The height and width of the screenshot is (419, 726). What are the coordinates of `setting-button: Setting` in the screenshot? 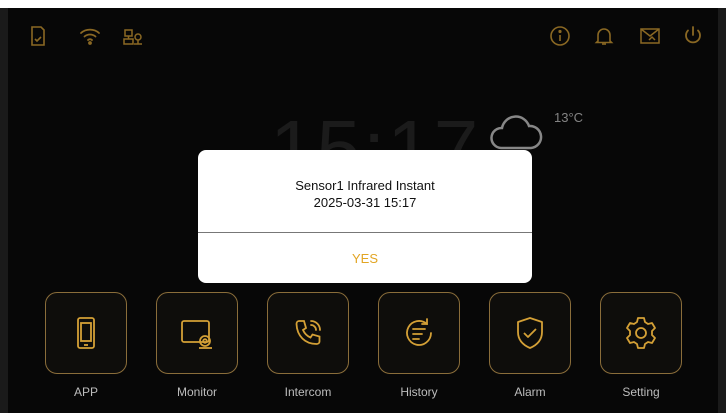 It's located at (641, 345).